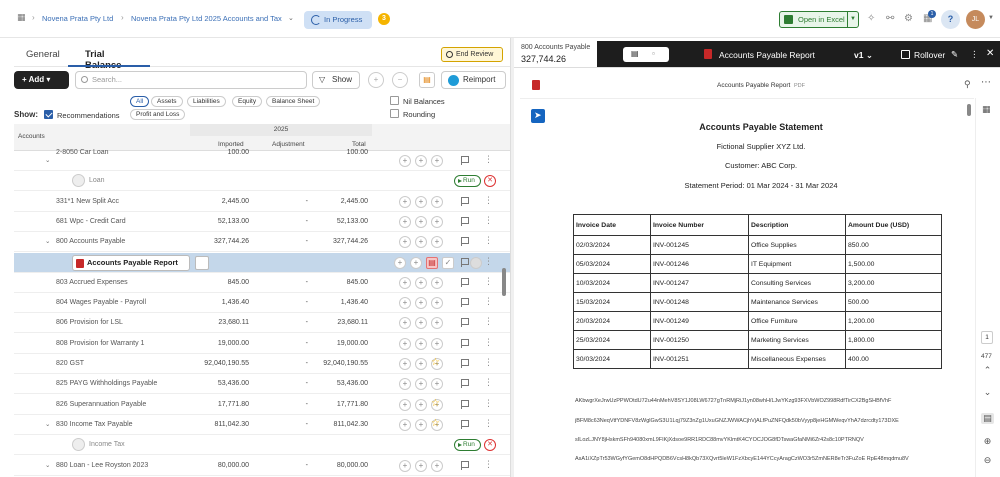 The height and width of the screenshot is (477, 1000). I want to click on close-icon: ✕, so click(990, 53).